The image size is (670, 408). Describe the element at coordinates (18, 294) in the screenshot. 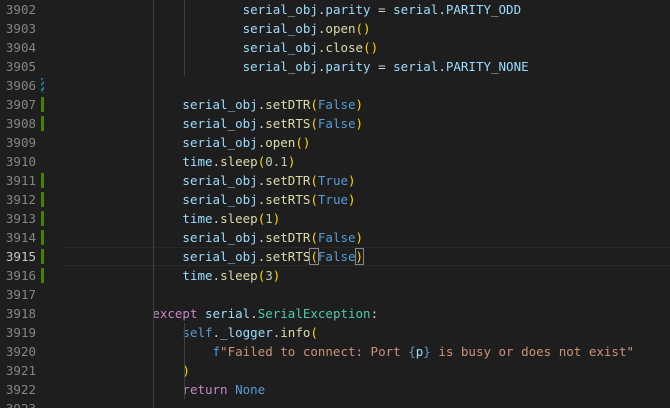

I see `line-number: 3917` at that location.